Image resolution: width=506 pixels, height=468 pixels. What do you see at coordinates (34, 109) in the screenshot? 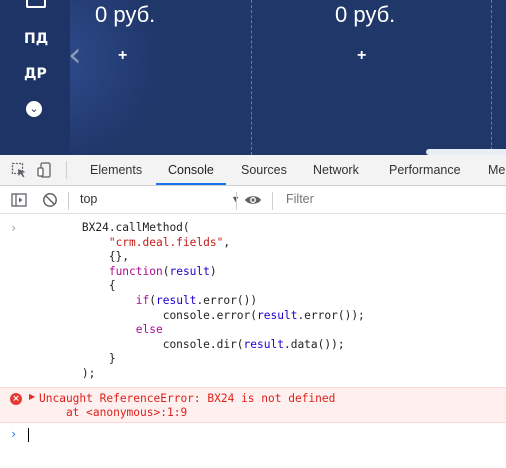
I see `chevron-down-icon: ⌄` at bounding box center [34, 109].